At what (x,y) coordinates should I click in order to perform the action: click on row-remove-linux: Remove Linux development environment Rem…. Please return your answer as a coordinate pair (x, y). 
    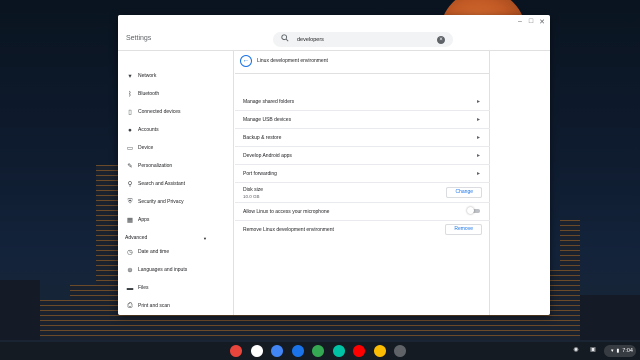
    Looking at the image, I should click on (362, 230).